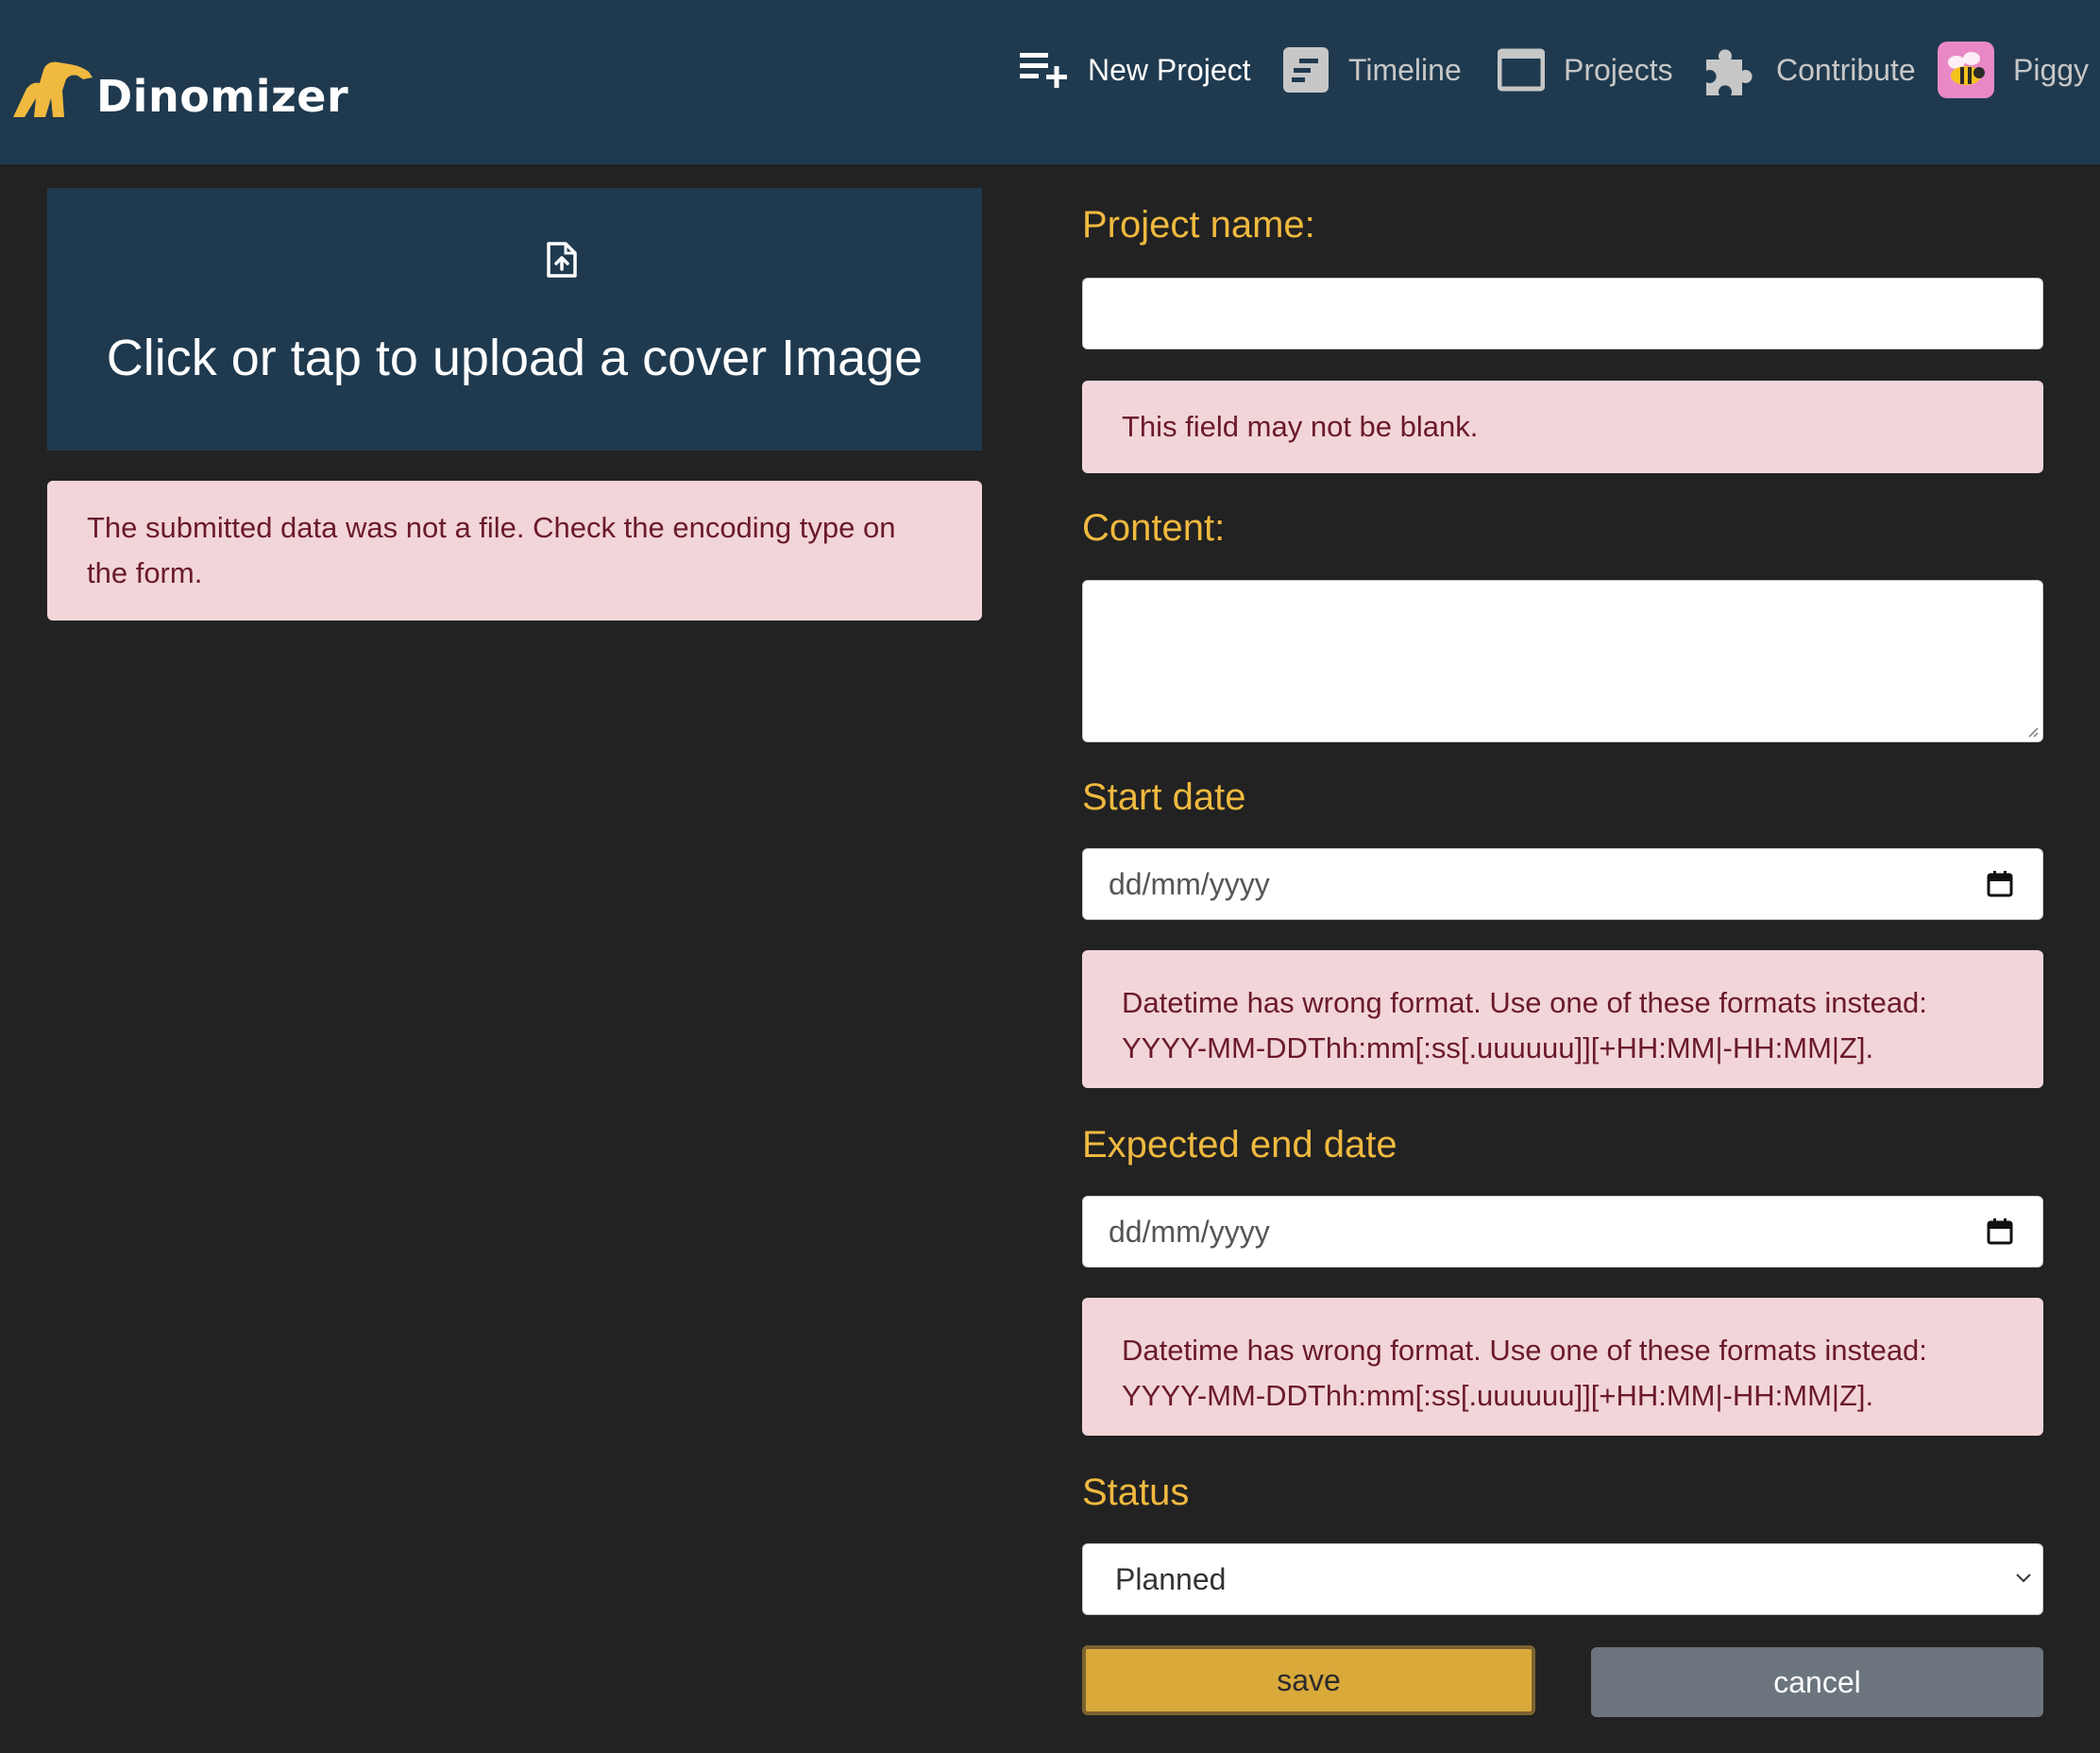  What do you see at coordinates (1043, 71) in the screenshot?
I see `playlist-add-icon` at bounding box center [1043, 71].